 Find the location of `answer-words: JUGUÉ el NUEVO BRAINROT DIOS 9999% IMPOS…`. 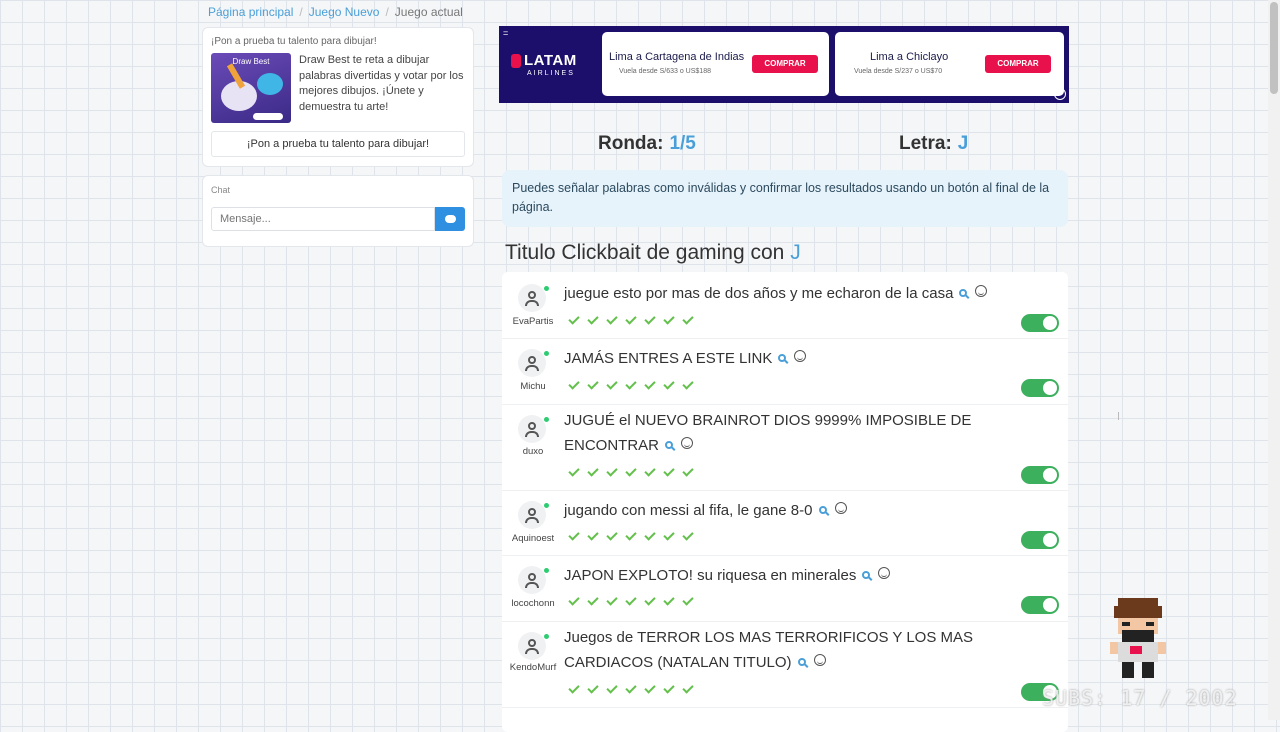

answer-words: JUGUÉ el NUEVO BRAINROT DIOS 9999% IMPOS… is located at coordinates (768, 433).